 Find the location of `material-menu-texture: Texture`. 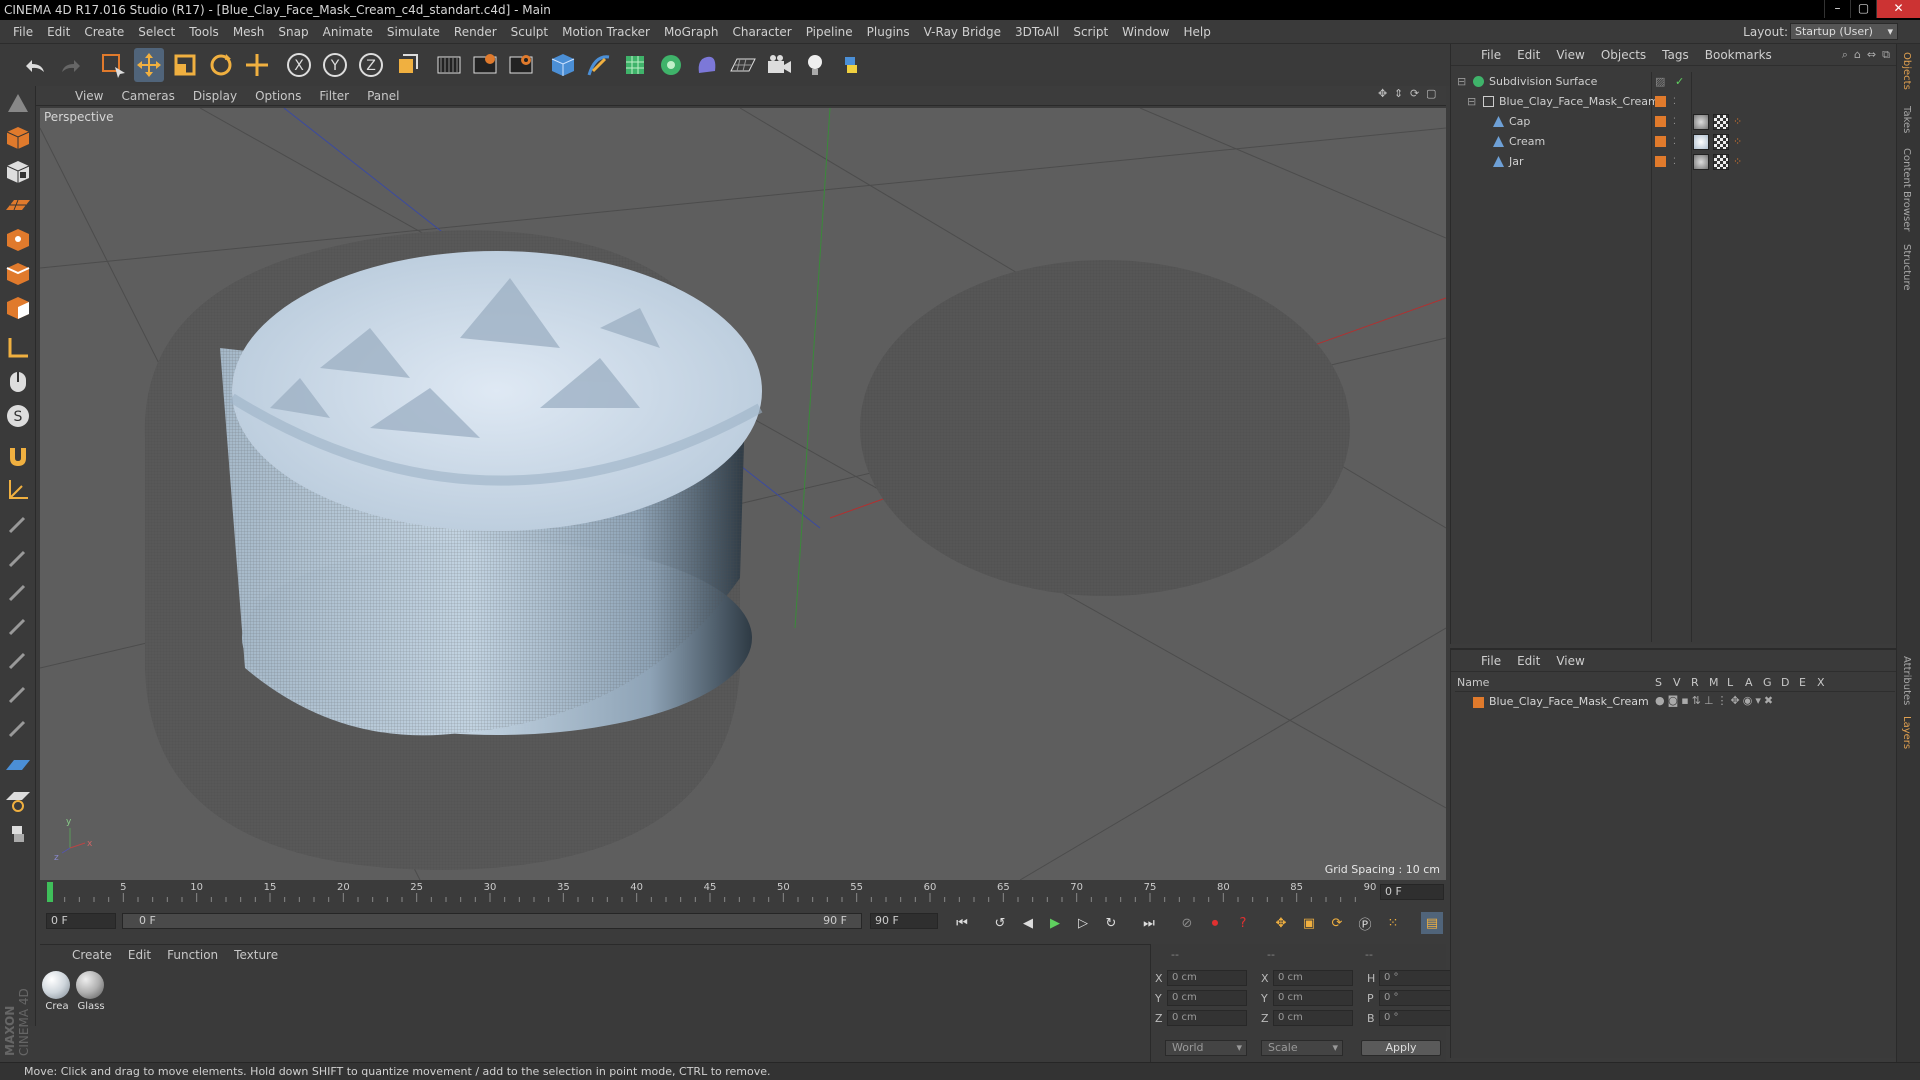

material-menu-texture: Texture is located at coordinates (256, 955).